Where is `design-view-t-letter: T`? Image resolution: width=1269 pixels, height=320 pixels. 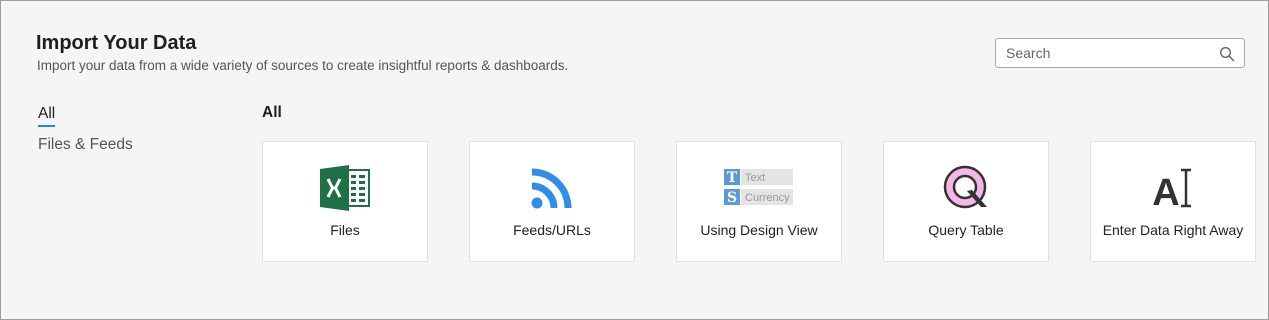
design-view-t-letter: T is located at coordinates (732, 178).